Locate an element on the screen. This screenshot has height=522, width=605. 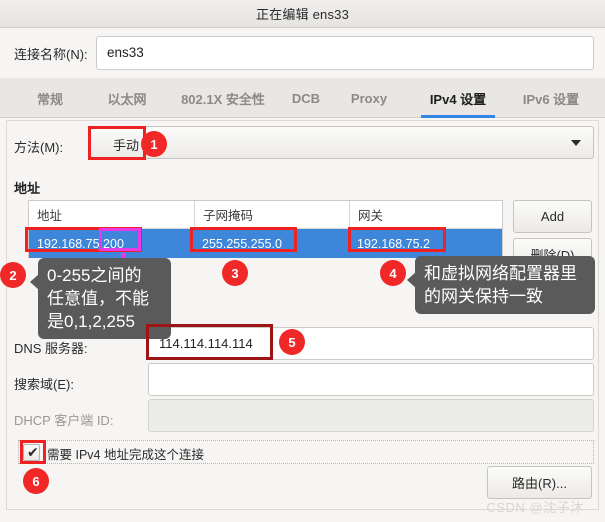
connection-name-value: ens33 is located at coordinates (125, 52).